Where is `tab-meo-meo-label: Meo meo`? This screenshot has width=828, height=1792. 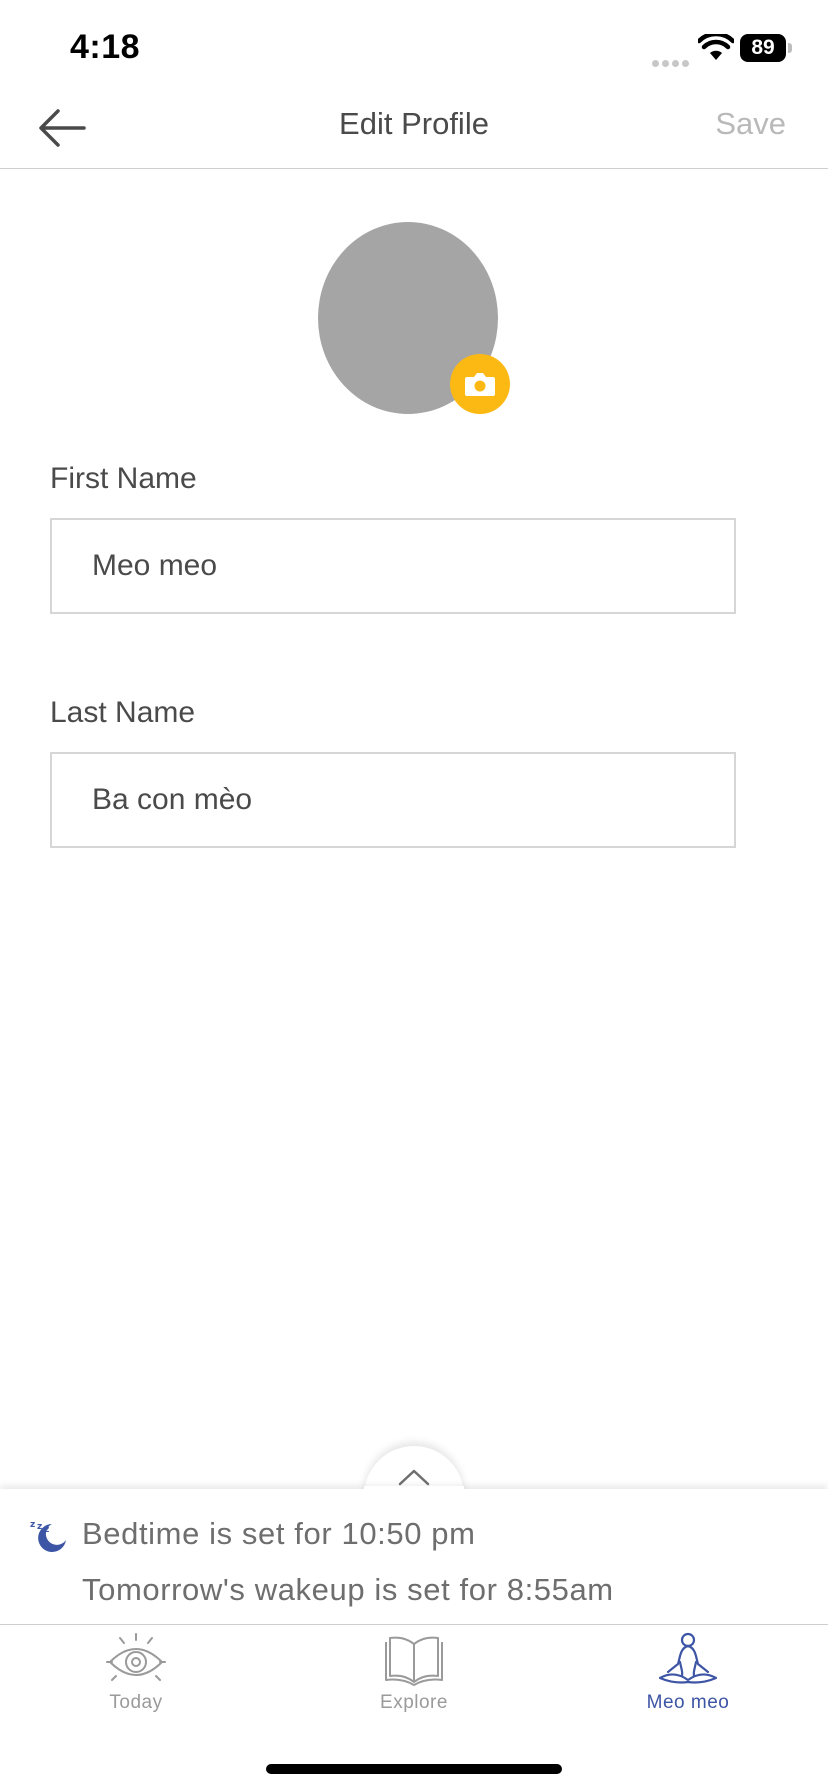
tab-meo-meo-label: Meo meo is located at coordinates (688, 1702).